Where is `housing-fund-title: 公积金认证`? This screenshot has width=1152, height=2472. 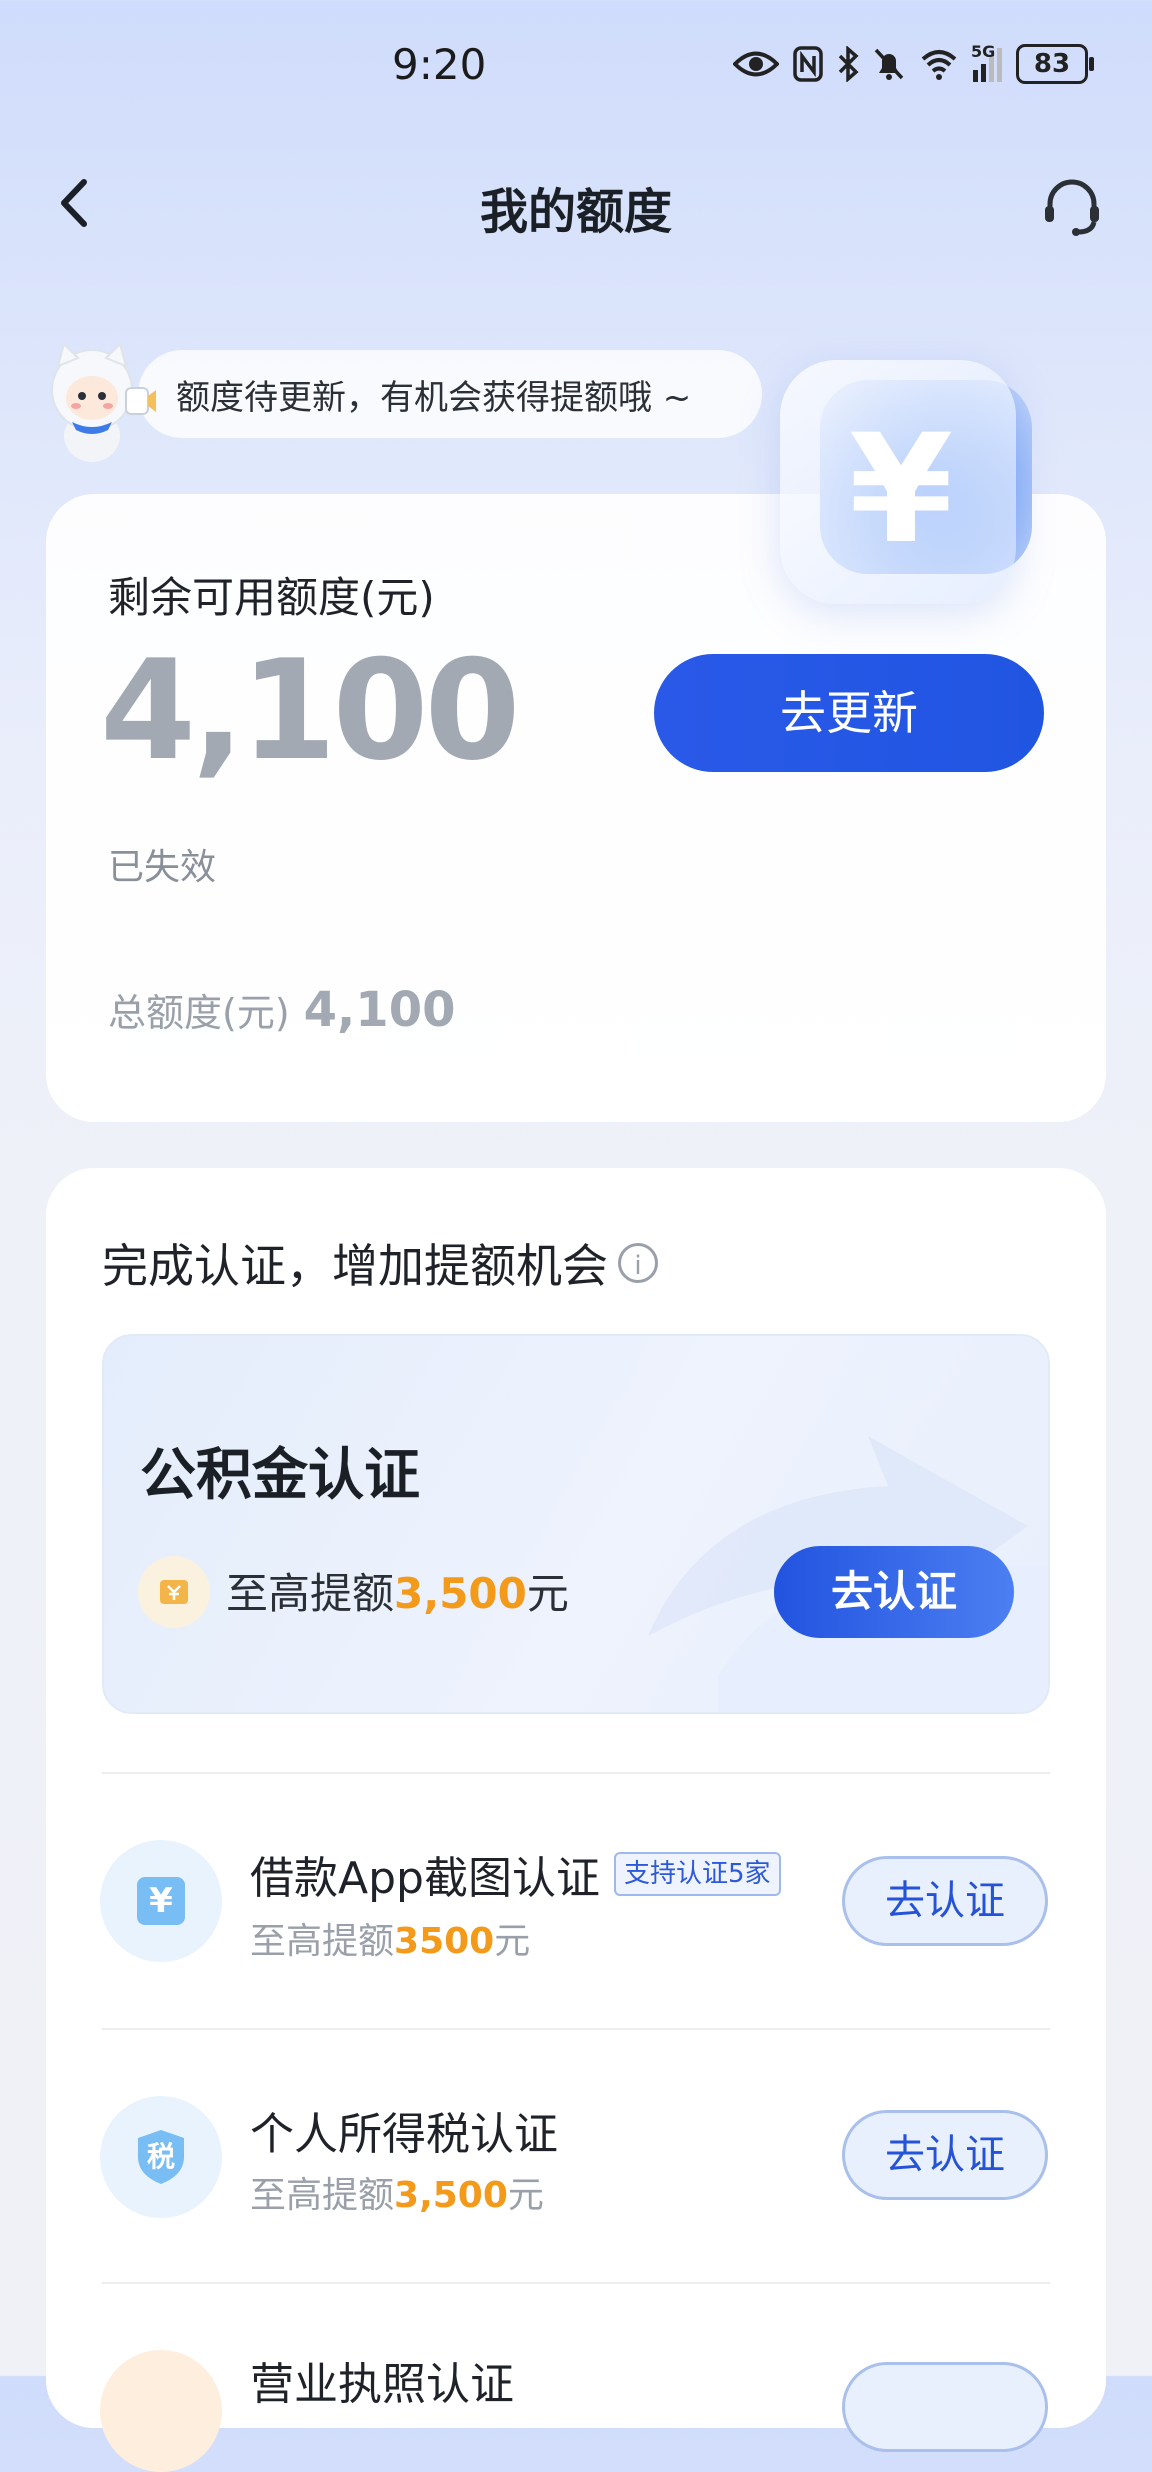
housing-fund-title: 公积金认证 is located at coordinates (280, 1475).